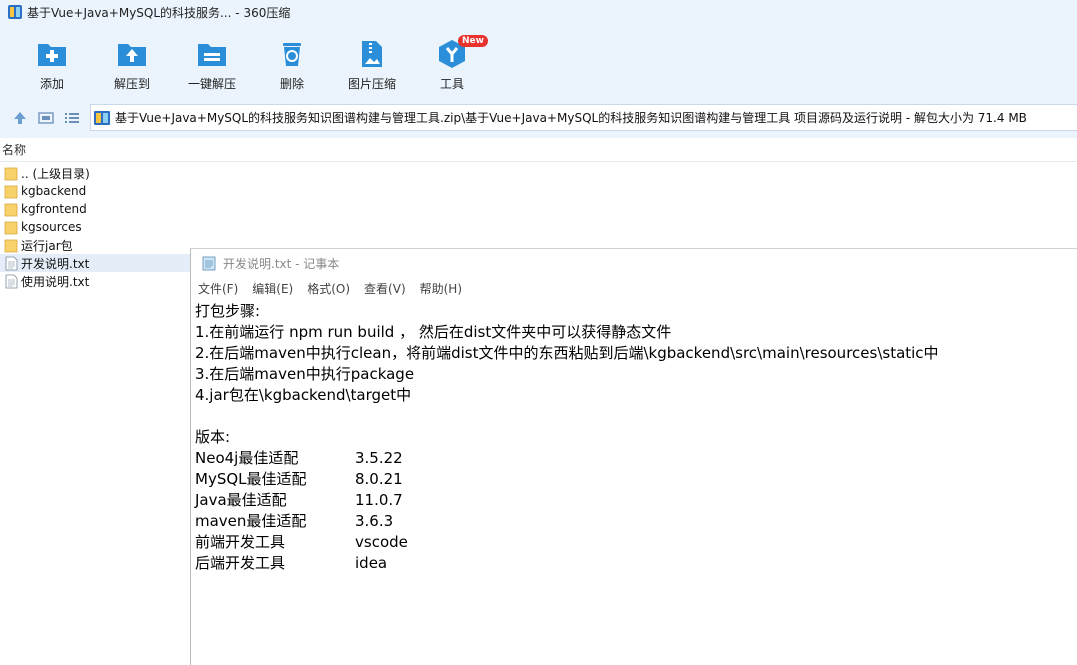 The height and width of the screenshot is (665, 1077). What do you see at coordinates (54, 209) in the screenshot?
I see `file-name: kgfrontend` at bounding box center [54, 209].